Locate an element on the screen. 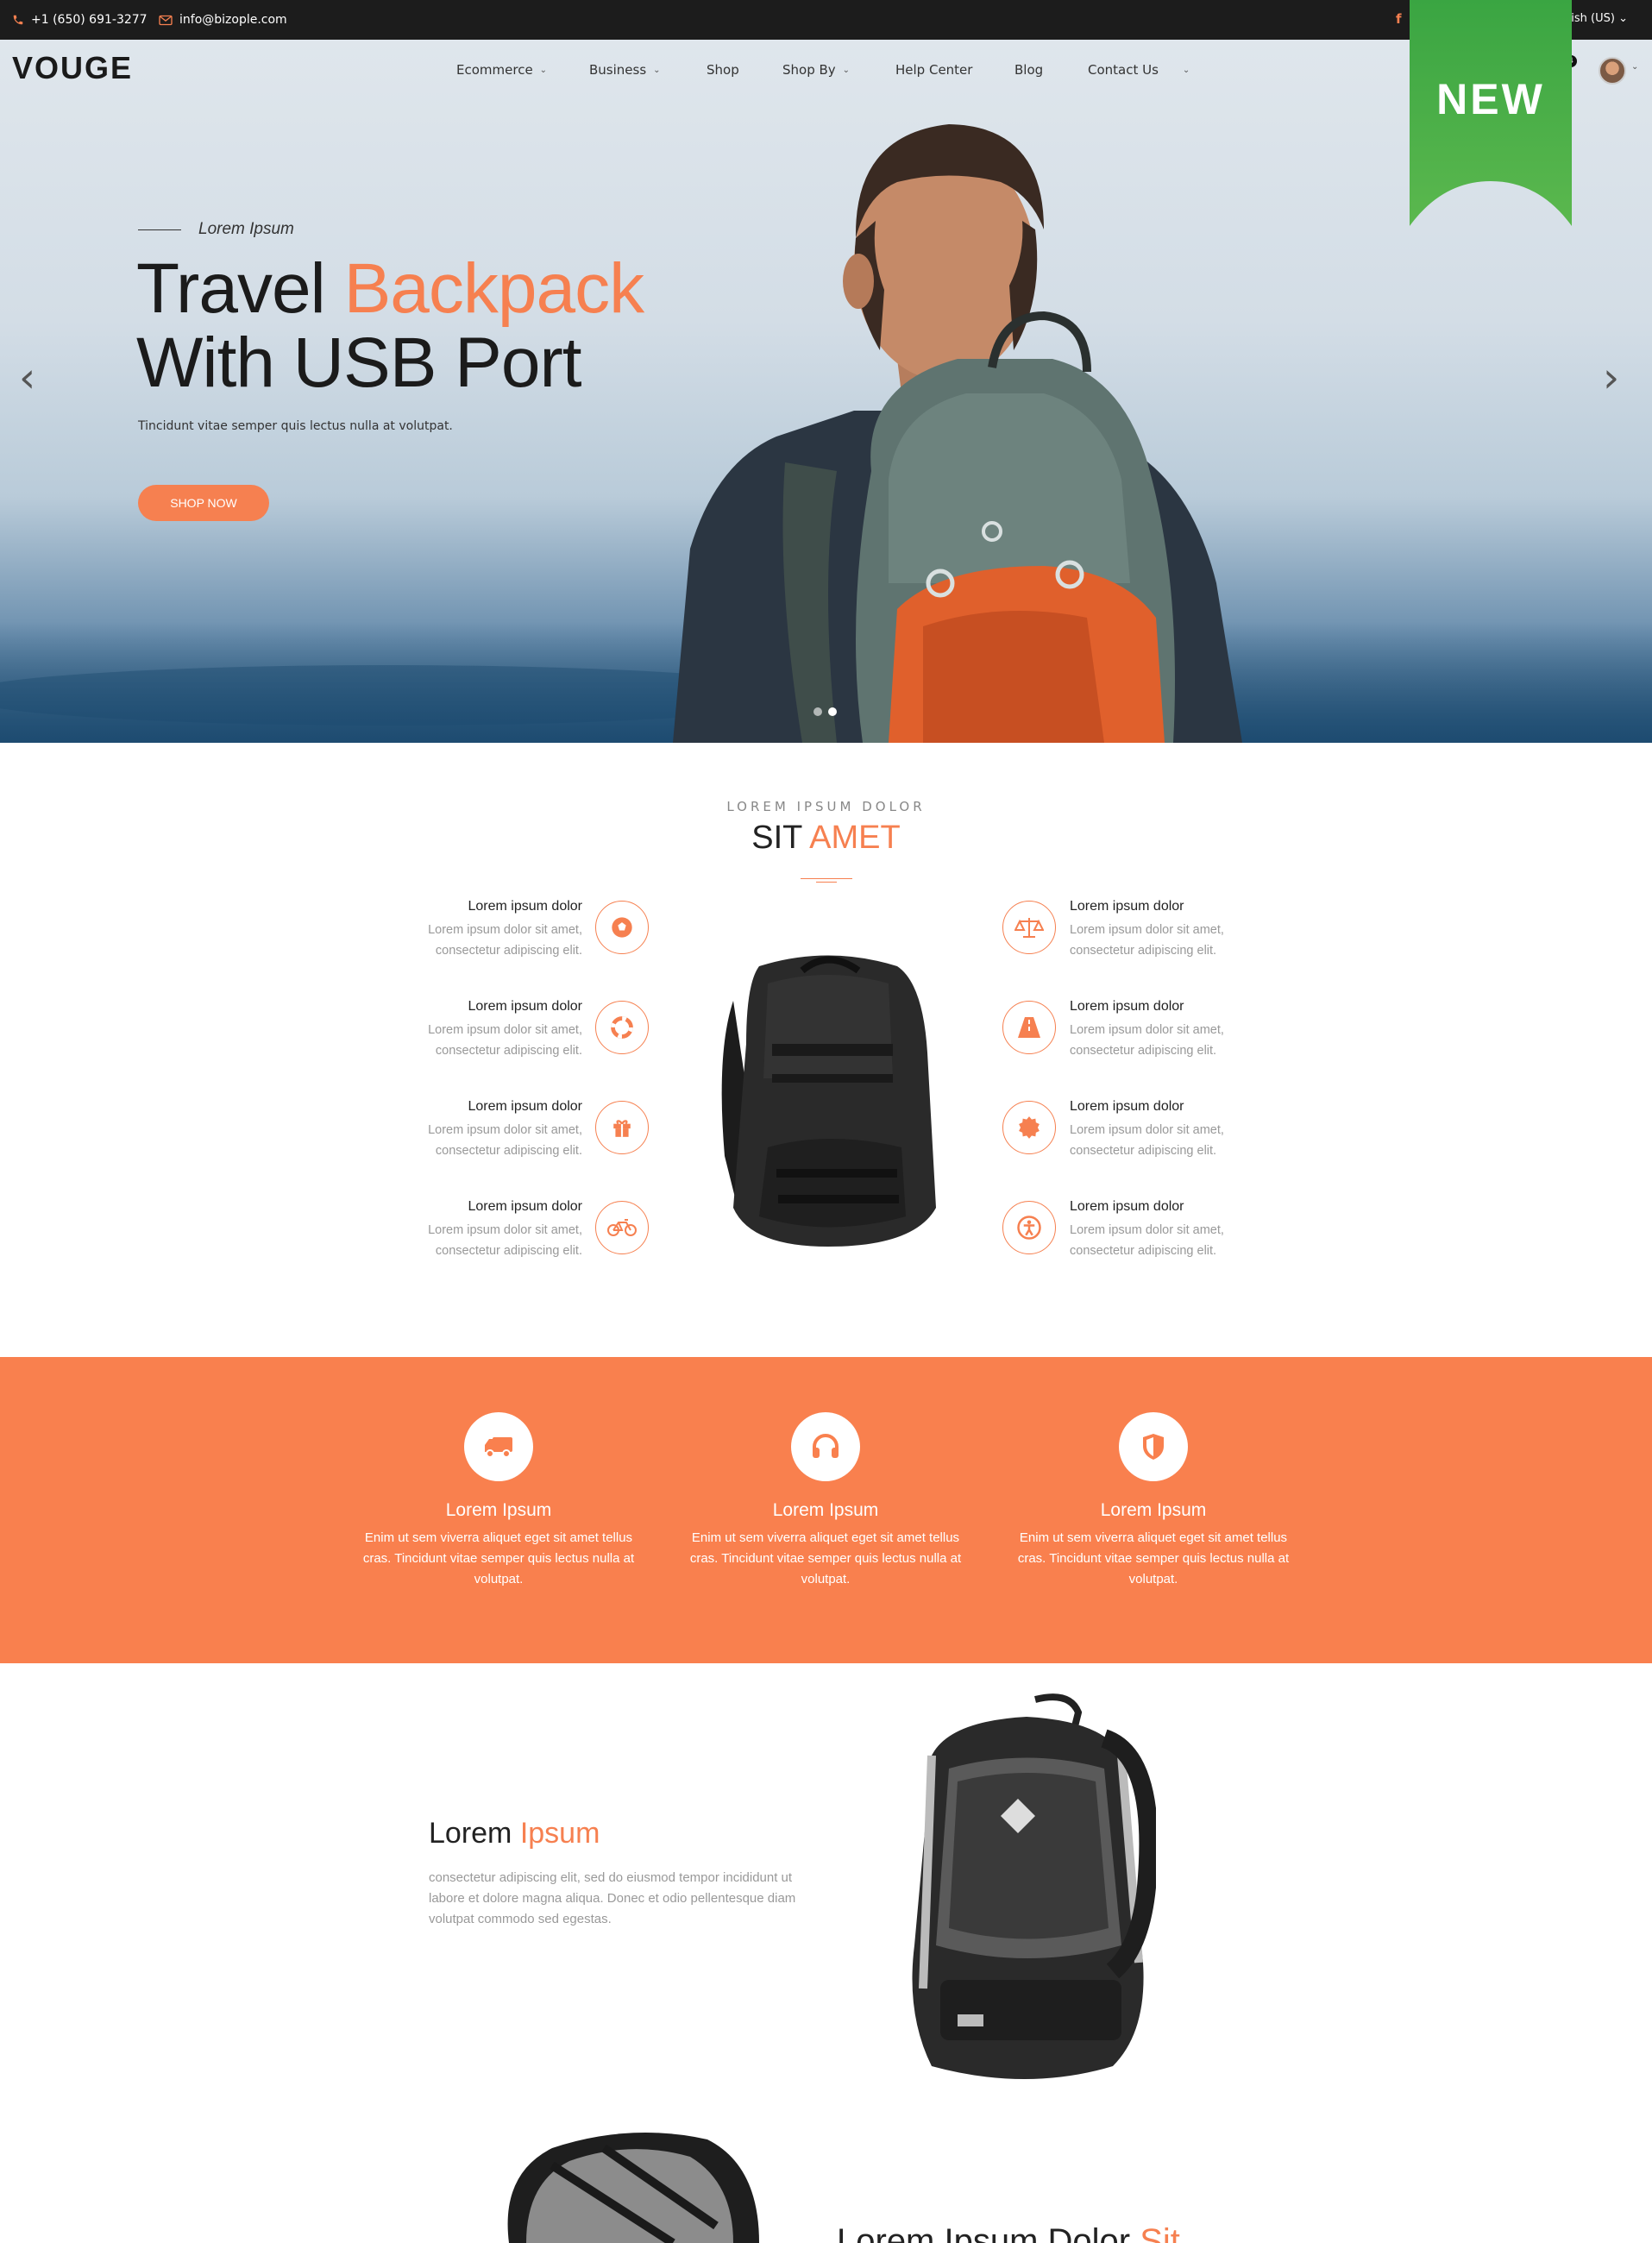 This screenshot has height=2243, width=1652. accessibility-icon is located at coordinates (1029, 1227).